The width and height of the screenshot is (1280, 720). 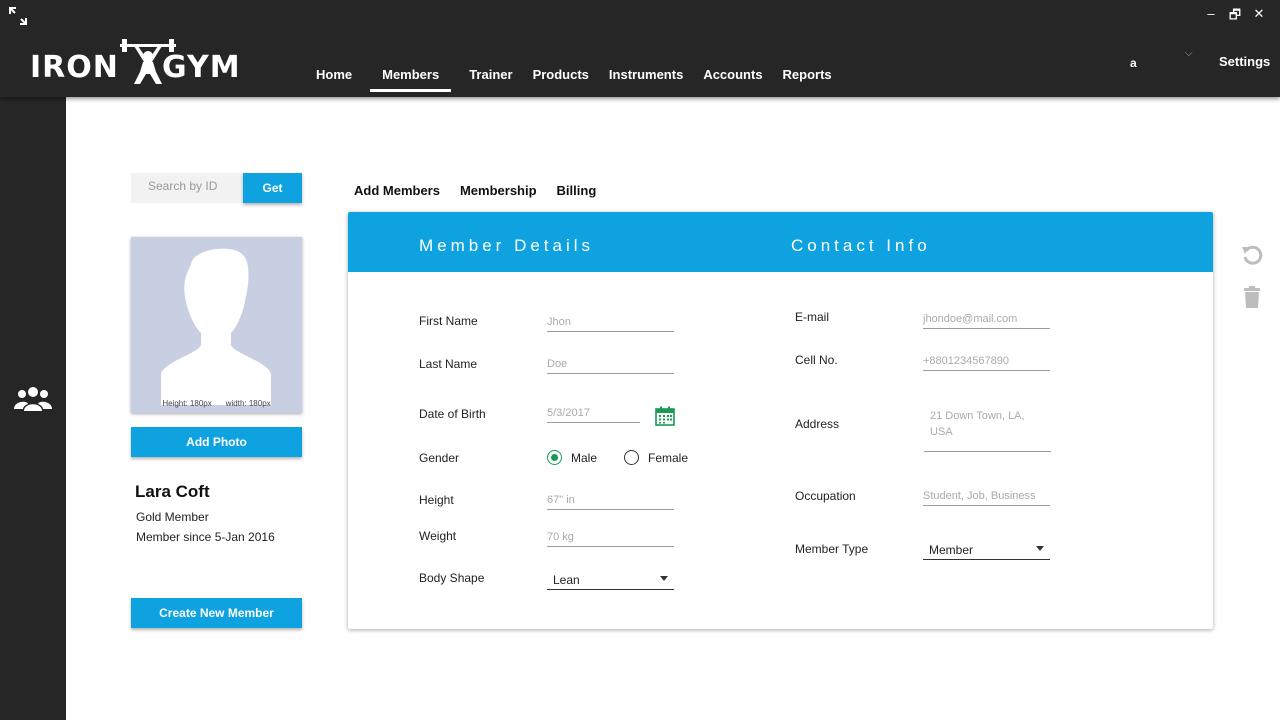 I want to click on refresh-icon, so click(x=1252, y=255).